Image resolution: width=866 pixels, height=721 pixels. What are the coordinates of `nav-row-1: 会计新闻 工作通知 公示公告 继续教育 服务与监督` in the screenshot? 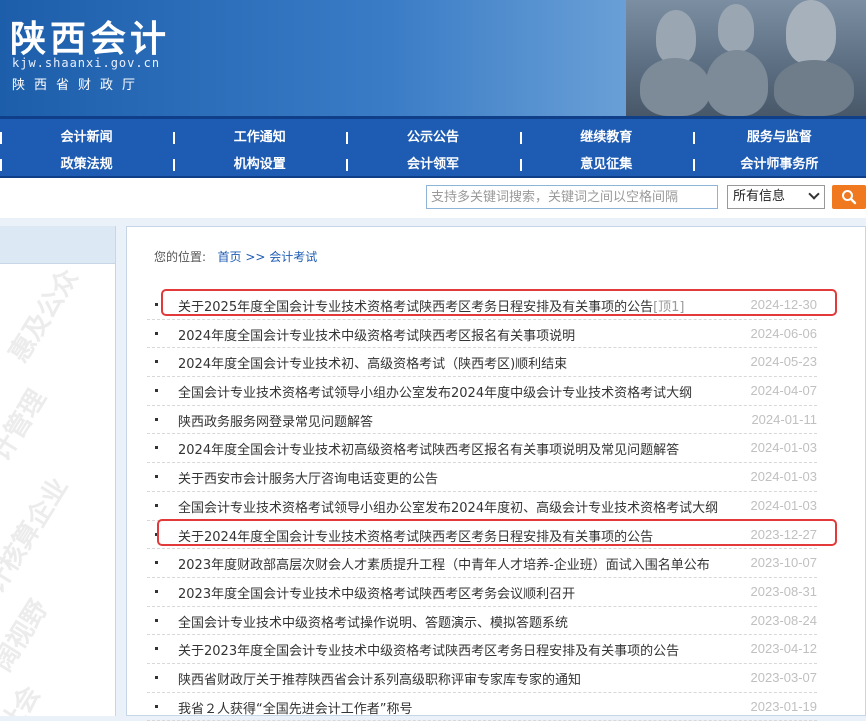 It's located at (433, 138).